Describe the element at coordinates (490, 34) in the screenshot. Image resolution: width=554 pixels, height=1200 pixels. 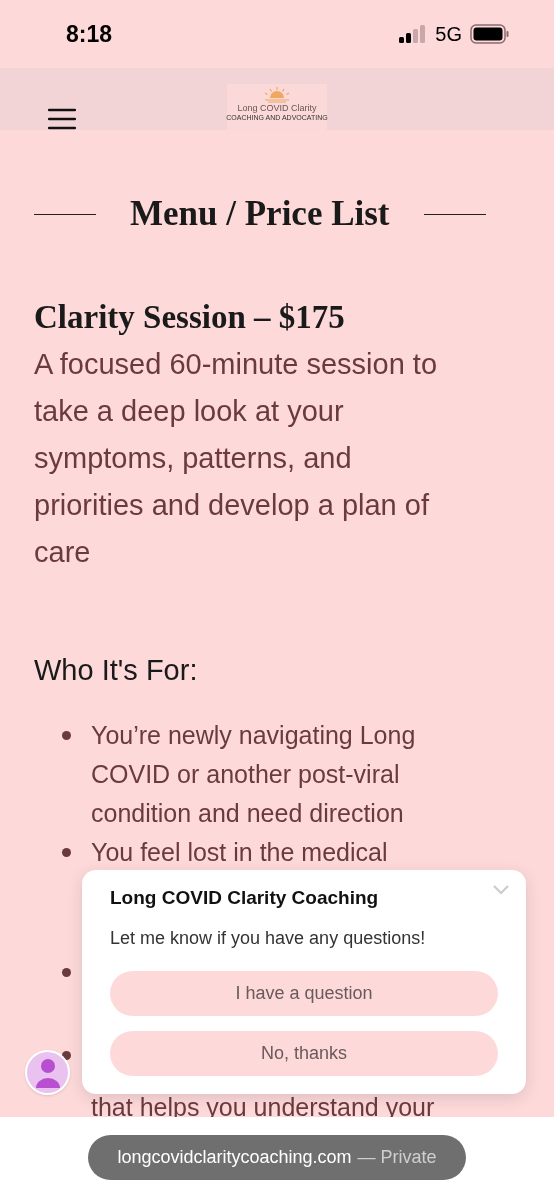
I see `battery-icon` at that location.